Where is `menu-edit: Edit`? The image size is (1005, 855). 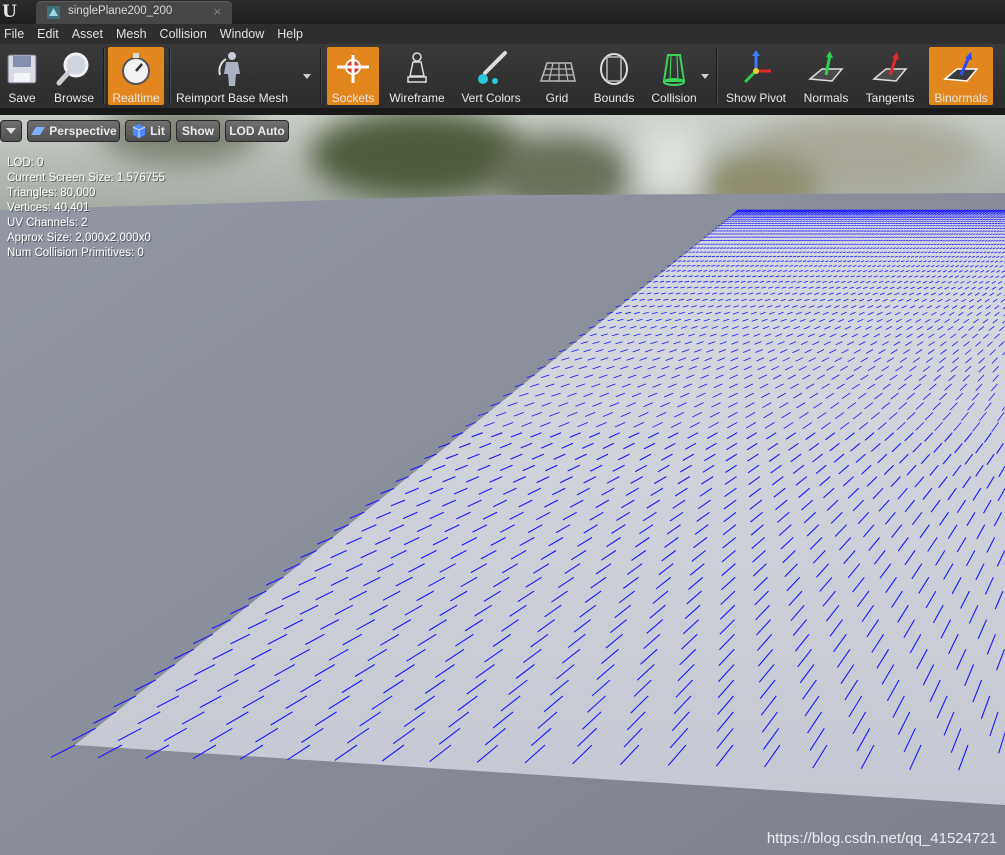
menu-edit: Edit is located at coordinates (52, 34).